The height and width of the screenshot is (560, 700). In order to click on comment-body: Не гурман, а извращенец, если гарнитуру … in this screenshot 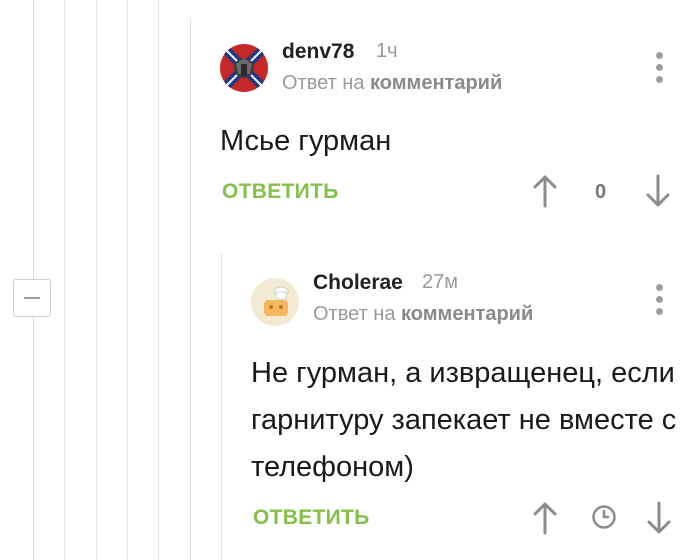, I will do `click(464, 420)`.